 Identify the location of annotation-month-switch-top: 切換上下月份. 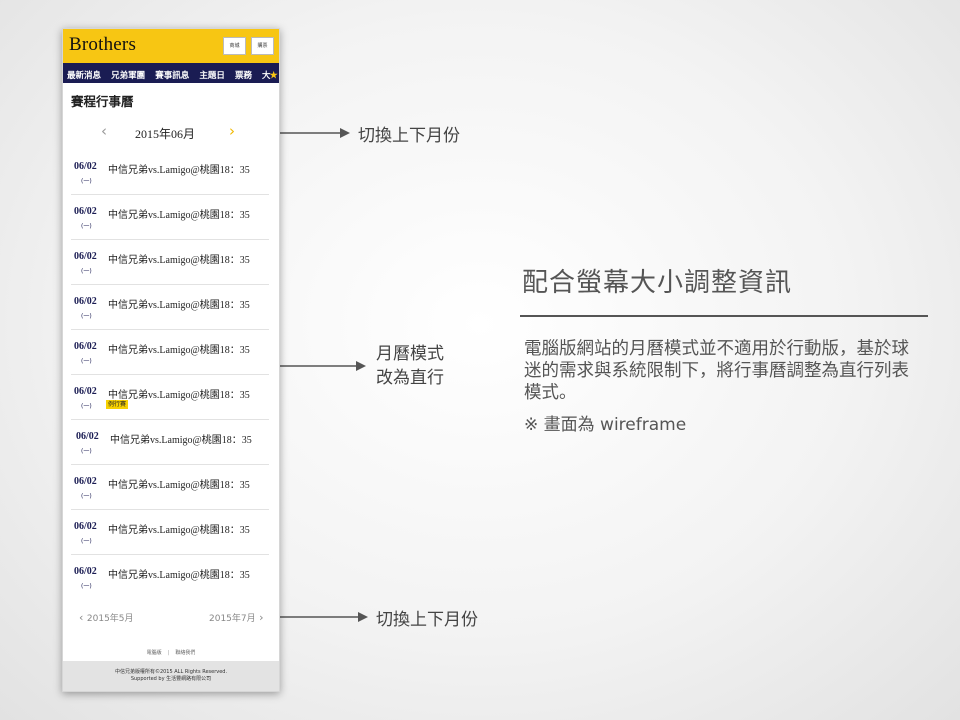
(409, 136).